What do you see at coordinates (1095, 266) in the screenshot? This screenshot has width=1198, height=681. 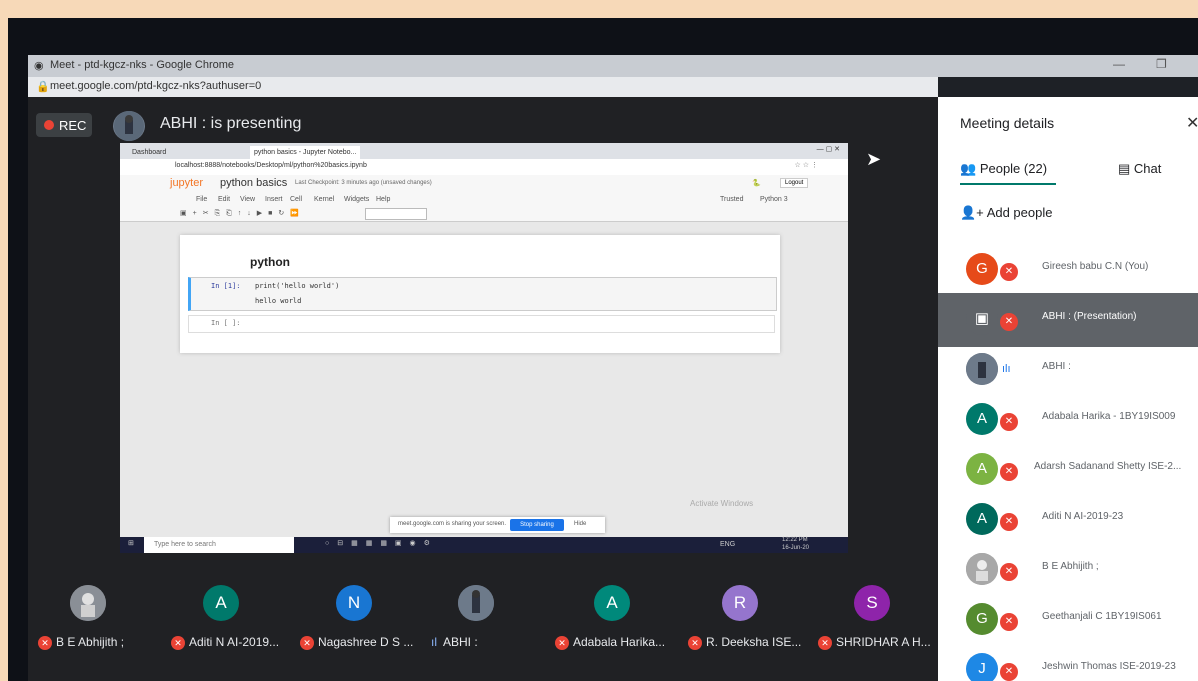 I see `participant-name: Gireesh babu C.N (You)` at bounding box center [1095, 266].